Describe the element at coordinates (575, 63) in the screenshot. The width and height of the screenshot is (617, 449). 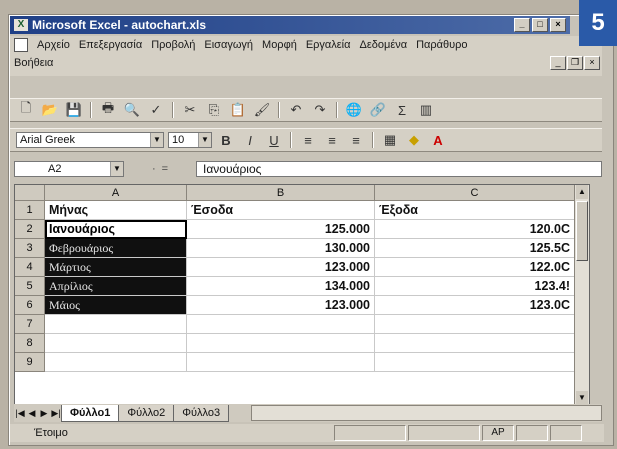
I see `doc-restore-button: ❐` at that location.